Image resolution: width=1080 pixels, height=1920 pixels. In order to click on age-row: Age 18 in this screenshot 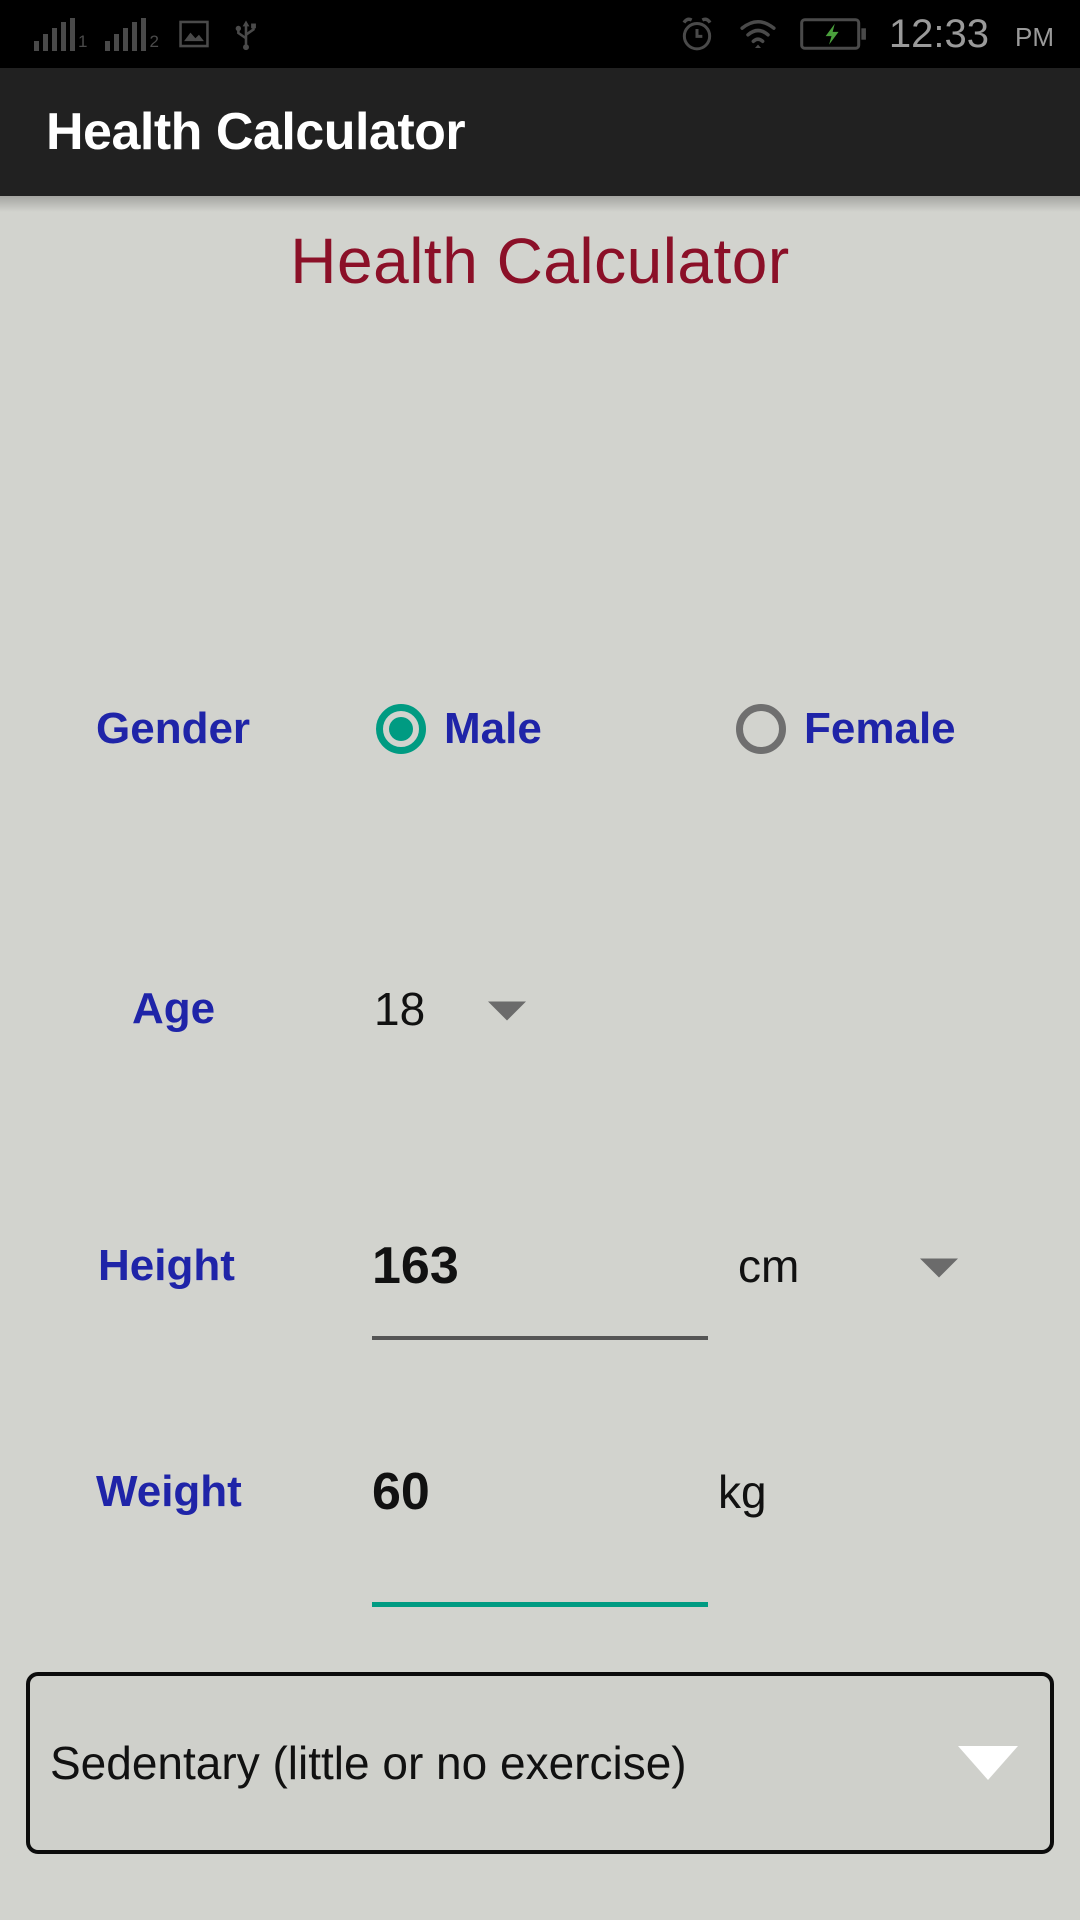, I will do `click(540, 1009)`.